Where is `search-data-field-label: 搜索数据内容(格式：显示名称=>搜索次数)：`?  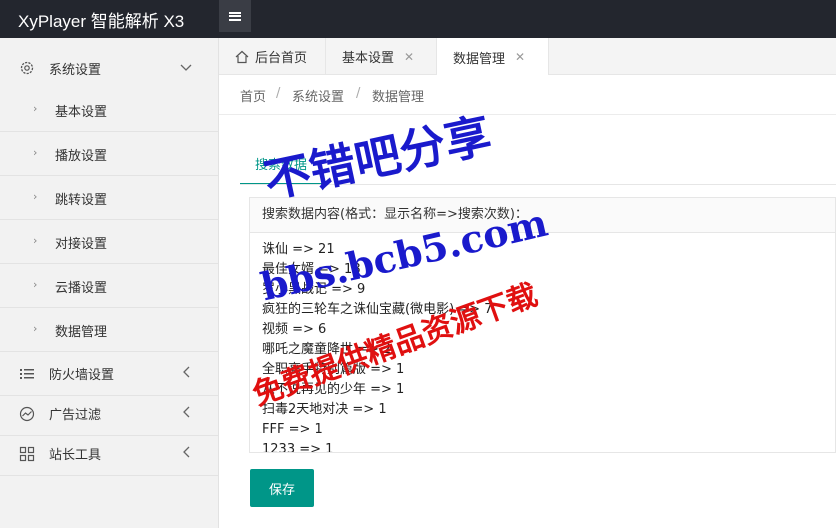
search-data-field-label: 搜索数据内容(格式：显示名称=>搜索次数)： is located at coordinates (542, 215).